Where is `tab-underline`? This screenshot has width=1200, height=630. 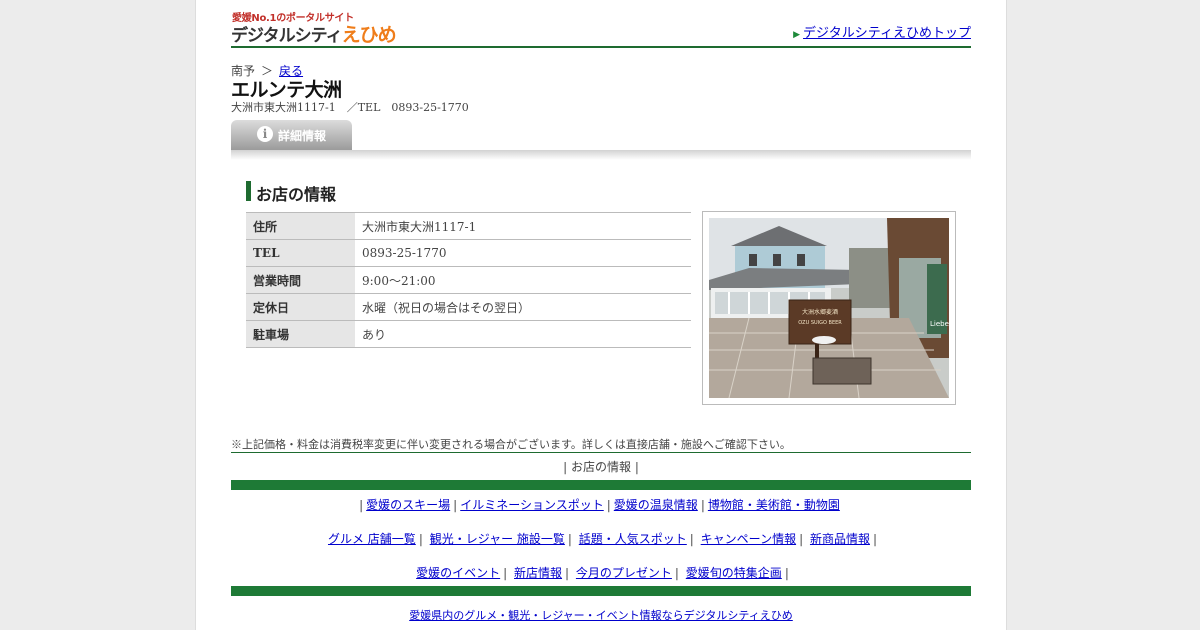 tab-underline is located at coordinates (601, 155).